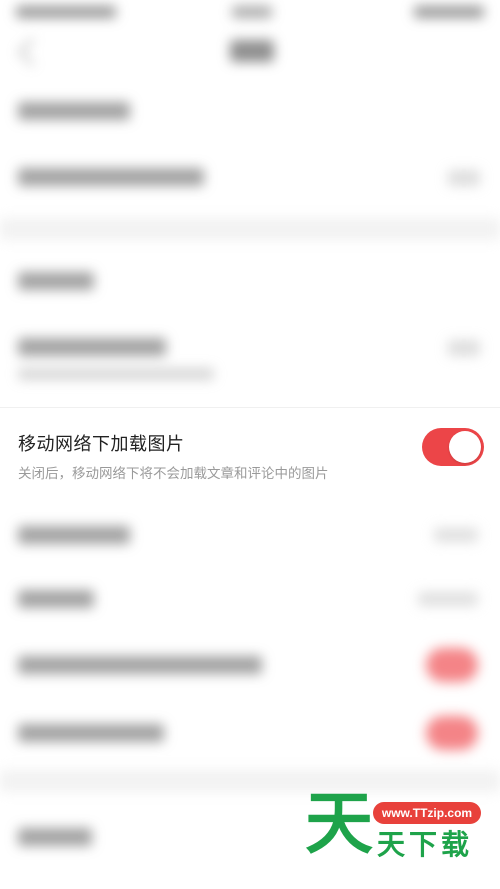  What do you see at coordinates (66, 12) in the screenshot?
I see `status-bar-left` at bounding box center [66, 12].